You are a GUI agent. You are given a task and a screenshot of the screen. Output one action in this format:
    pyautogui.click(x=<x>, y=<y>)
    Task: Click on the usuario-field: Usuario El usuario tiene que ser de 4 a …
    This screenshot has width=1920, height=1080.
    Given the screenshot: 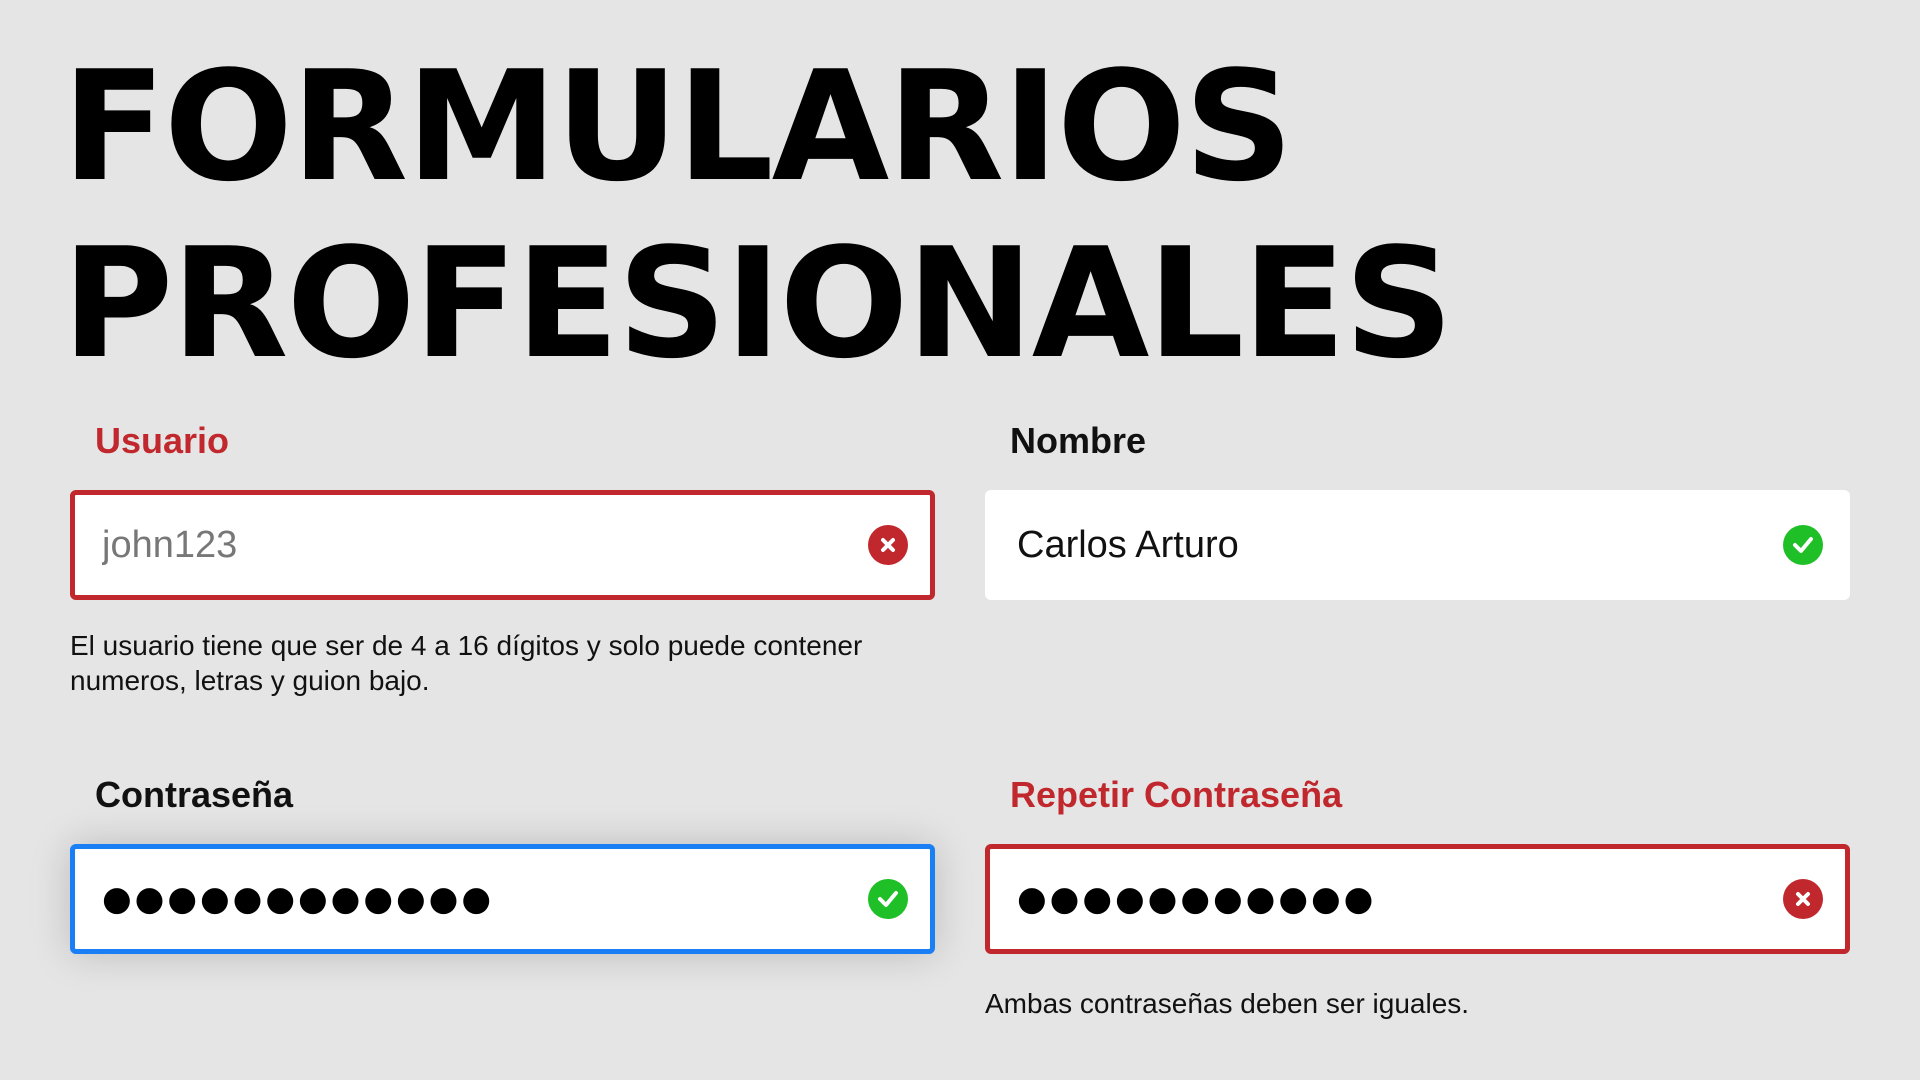 What is the action you would take?
    pyautogui.click(x=502, y=570)
    